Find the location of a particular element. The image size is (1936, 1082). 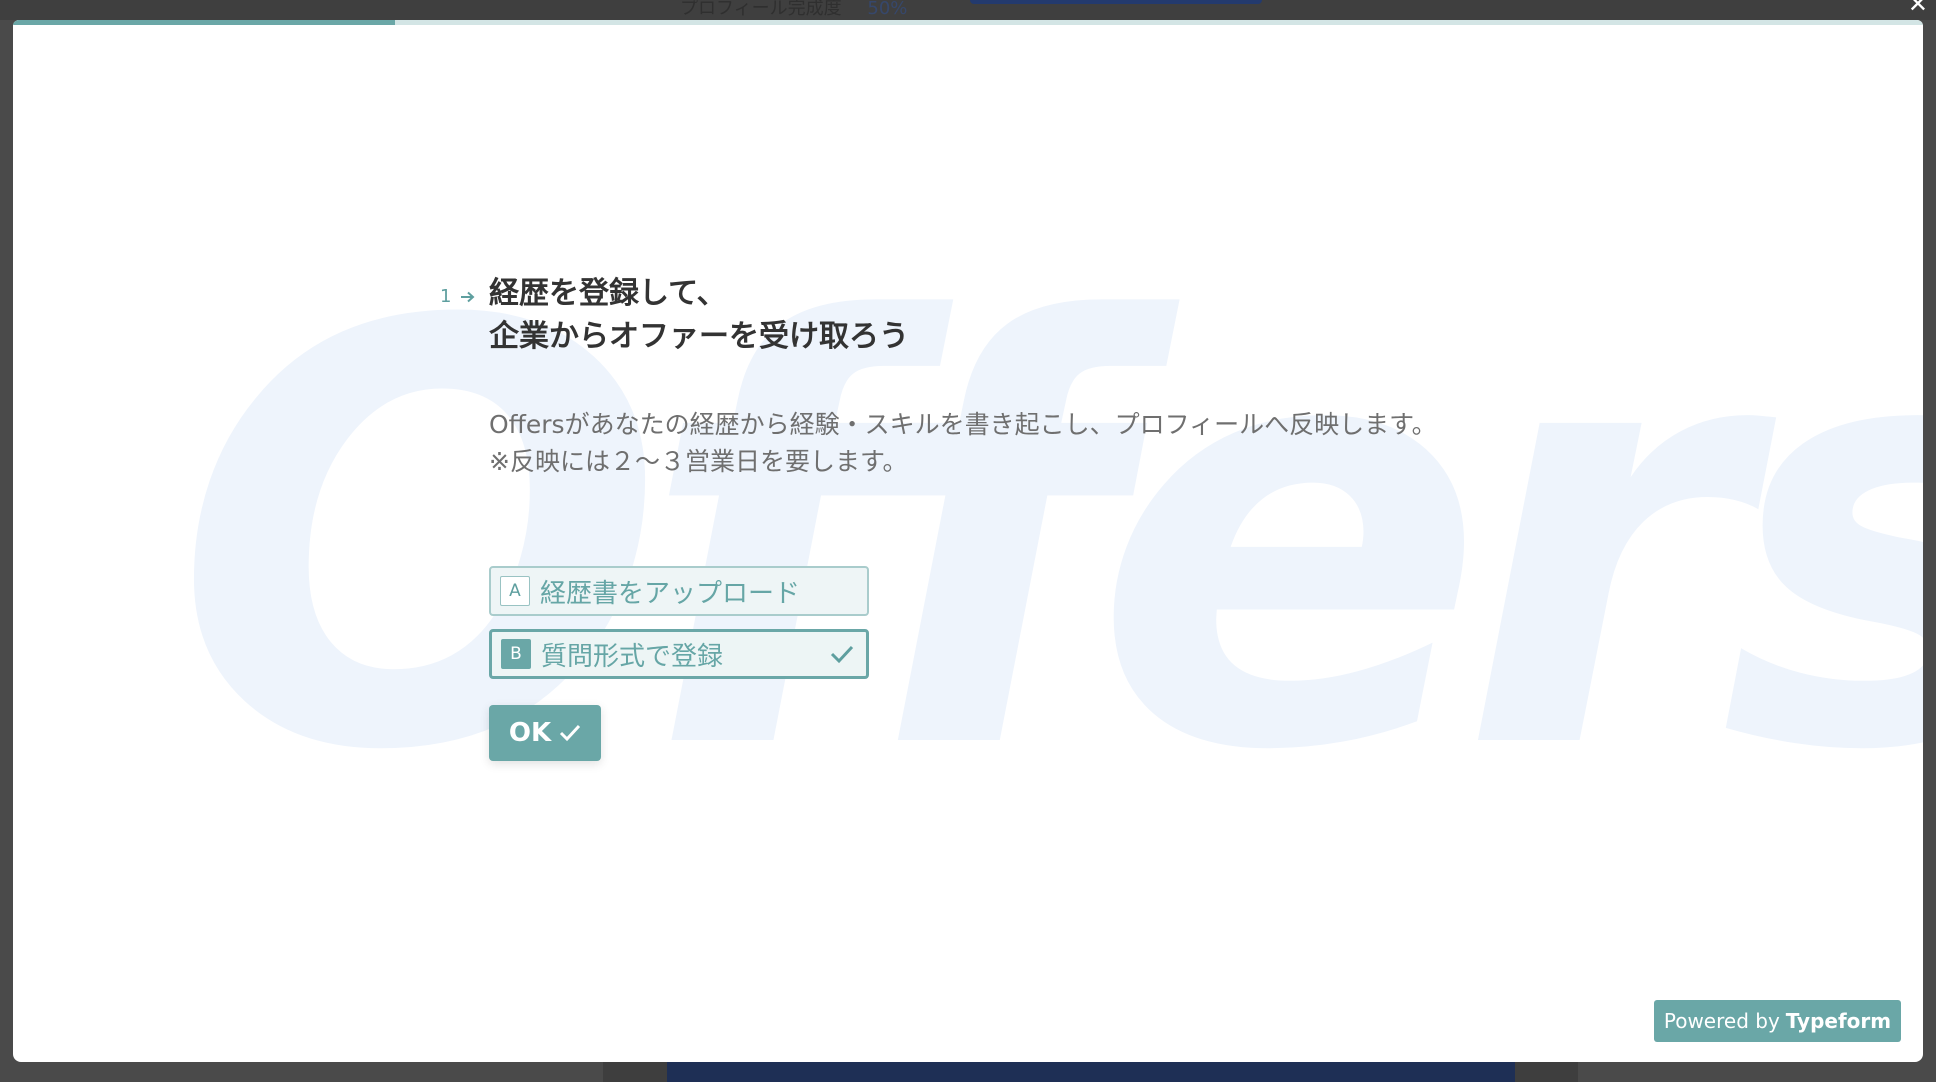

close-icon: ✕ is located at coordinates (1918, 8).